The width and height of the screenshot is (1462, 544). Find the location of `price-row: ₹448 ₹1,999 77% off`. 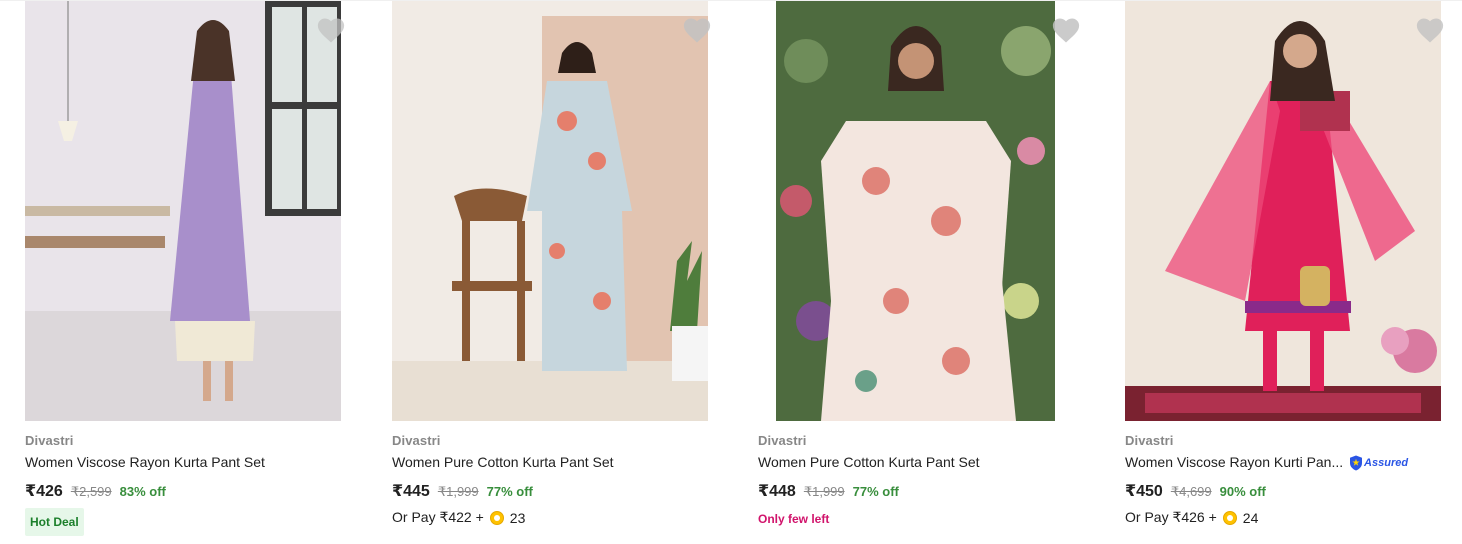

price-row: ₹448 ₹1,999 77% off is located at coordinates (828, 491).